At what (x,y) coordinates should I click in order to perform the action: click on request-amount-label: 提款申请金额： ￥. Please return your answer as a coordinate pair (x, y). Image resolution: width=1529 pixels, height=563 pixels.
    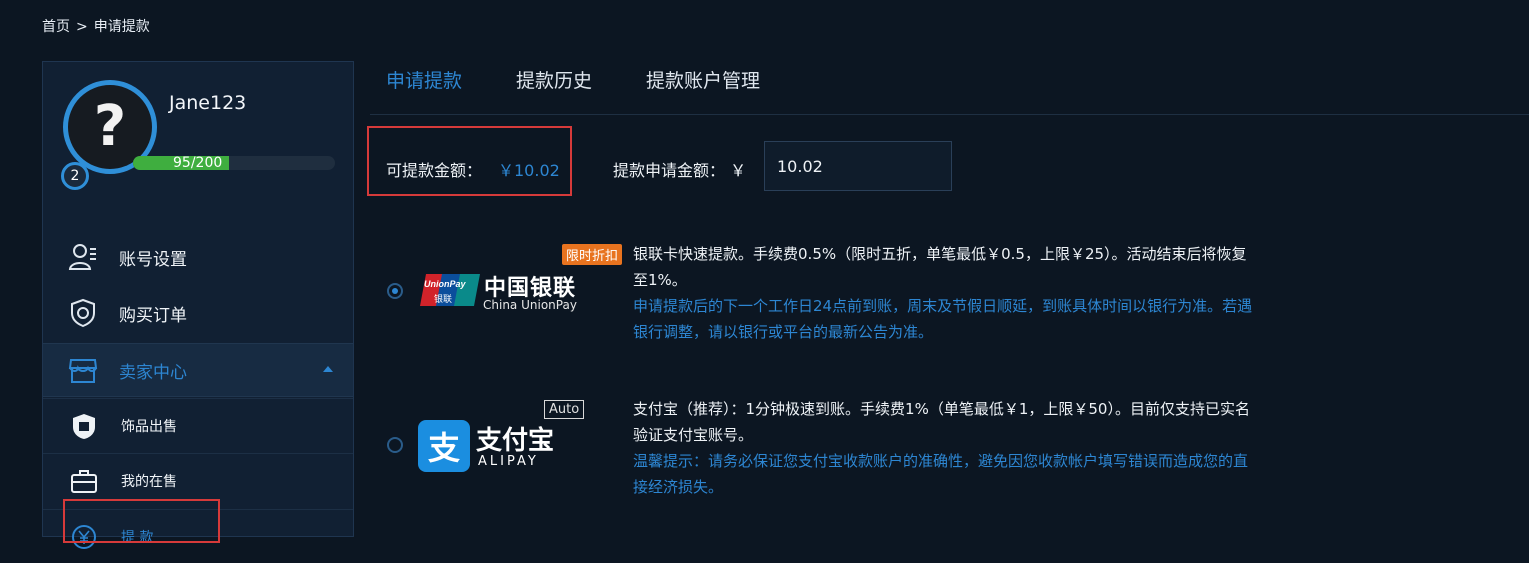
    Looking at the image, I should click on (679, 169).